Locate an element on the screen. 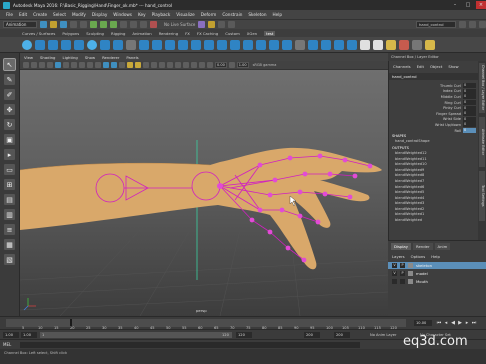 This screenshot has height=364, width=486. smooth-icon is located at coordinates (183, 44).